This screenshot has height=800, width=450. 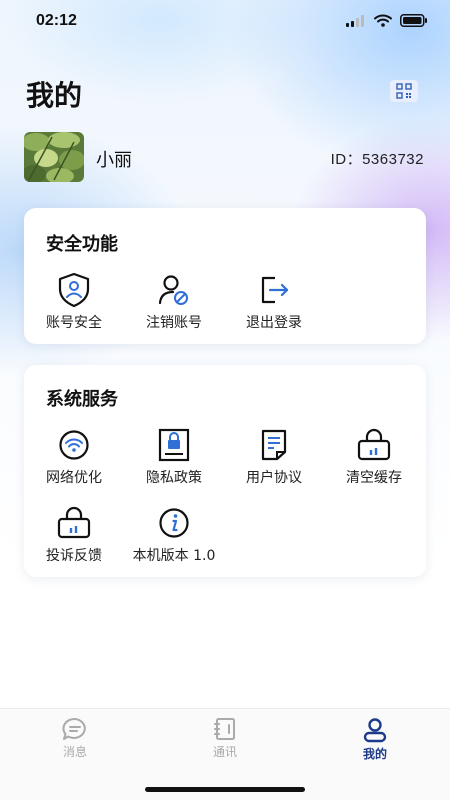 What do you see at coordinates (56, 20) in the screenshot?
I see `status-time: 02:12` at bounding box center [56, 20].